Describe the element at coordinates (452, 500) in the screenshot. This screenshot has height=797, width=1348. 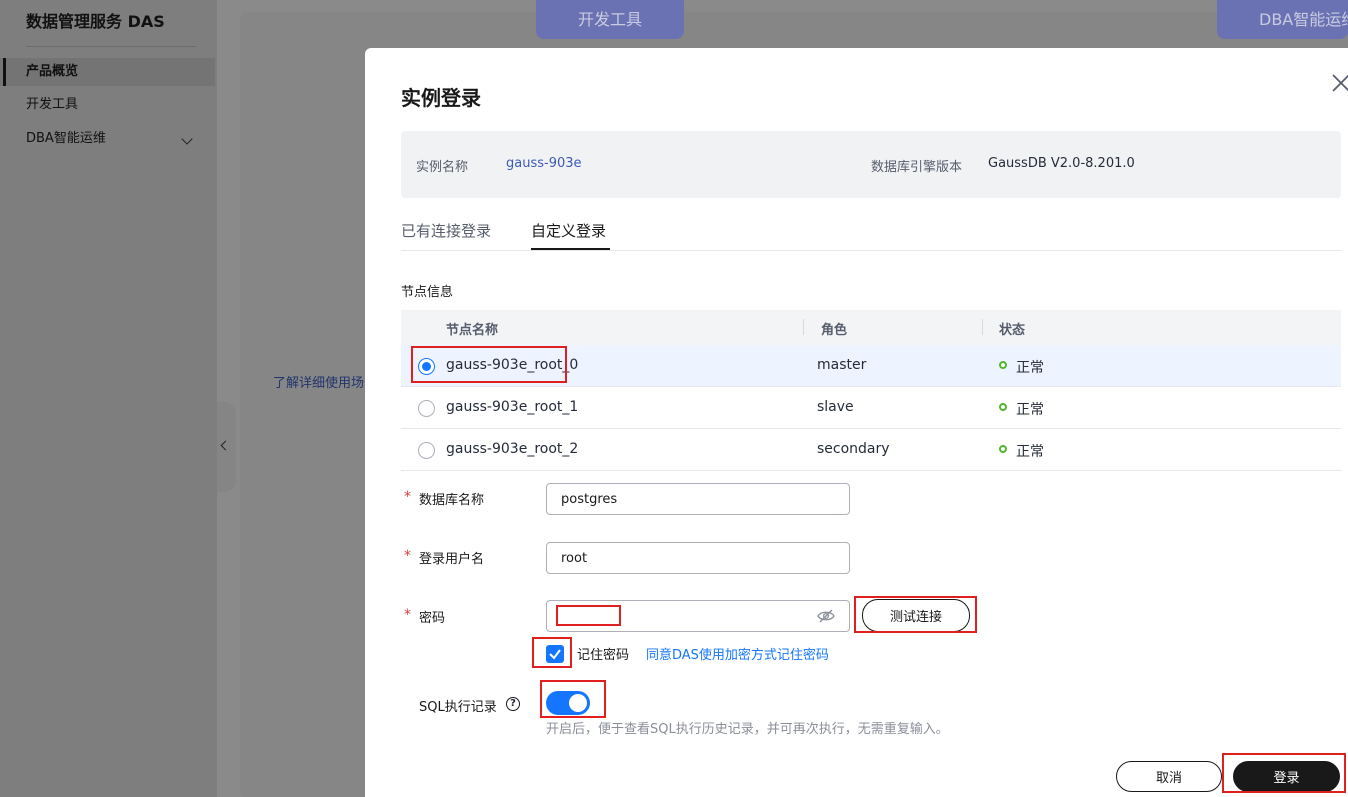
I see `db-name-label: 数据库名称` at that location.